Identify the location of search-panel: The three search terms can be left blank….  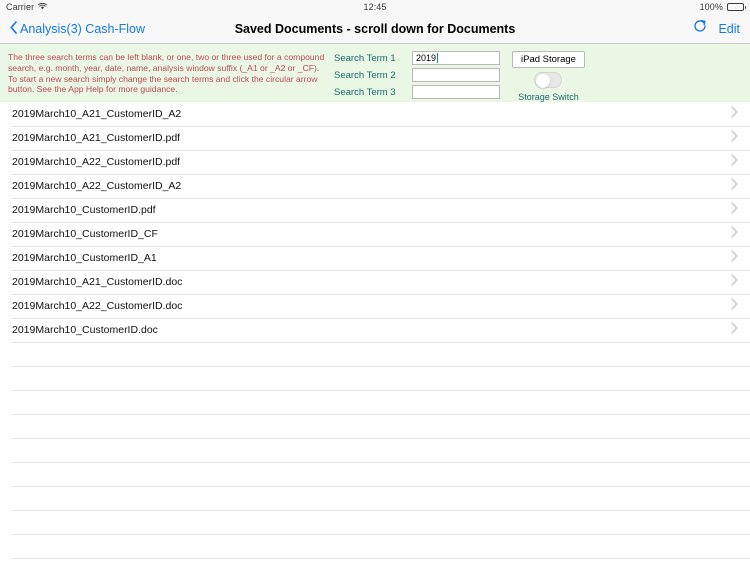
(375, 73).